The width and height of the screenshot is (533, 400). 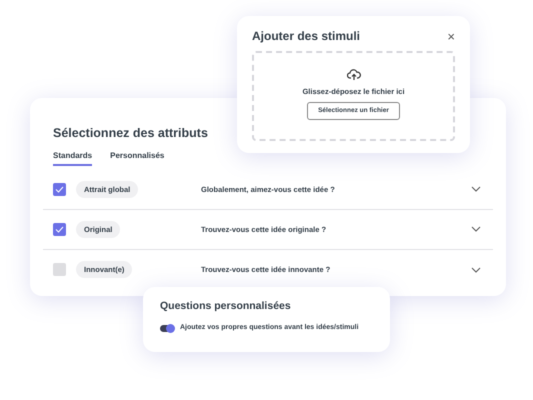 What do you see at coordinates (226, 306) in the screenshot?
I see `card-title: Questions personnalisées` at bounding box center [226, 306].